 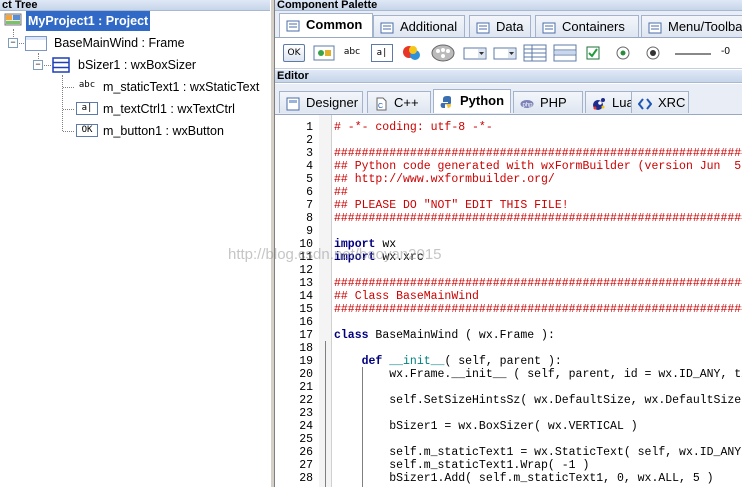 I want to click on line-number: 5, so click(x=309, y=179).